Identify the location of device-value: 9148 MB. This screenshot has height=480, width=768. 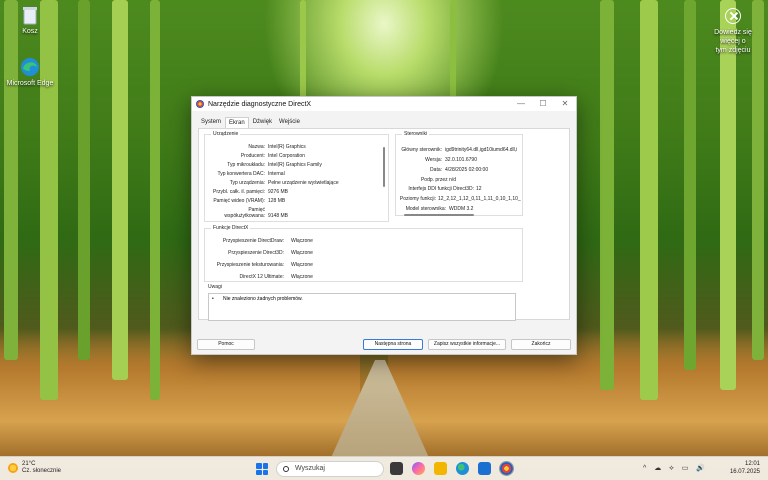
(278, 216).